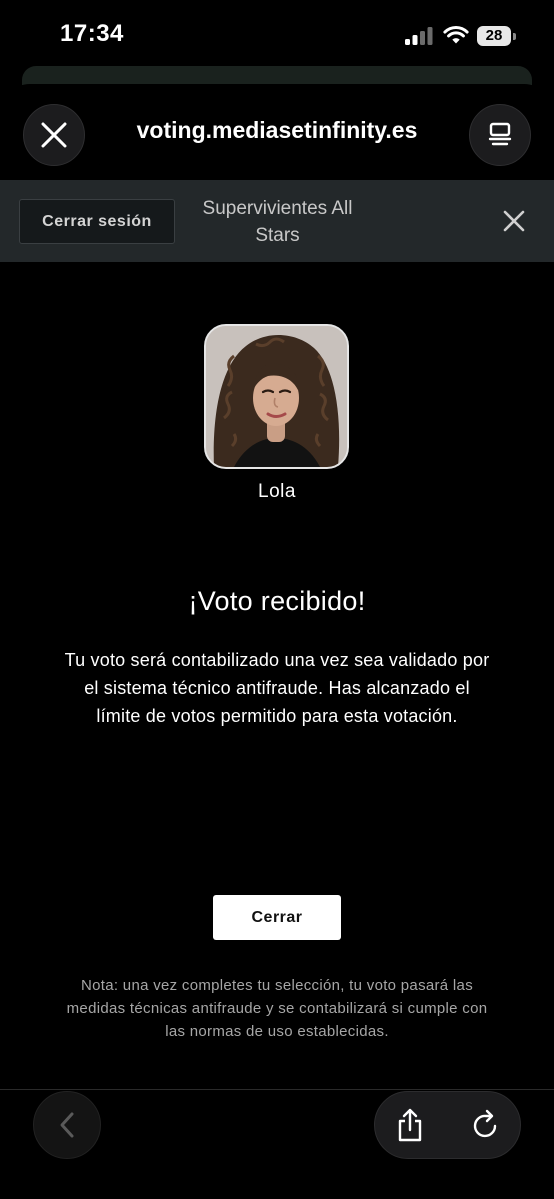  I want to click on back-button, so click(67, 1125).